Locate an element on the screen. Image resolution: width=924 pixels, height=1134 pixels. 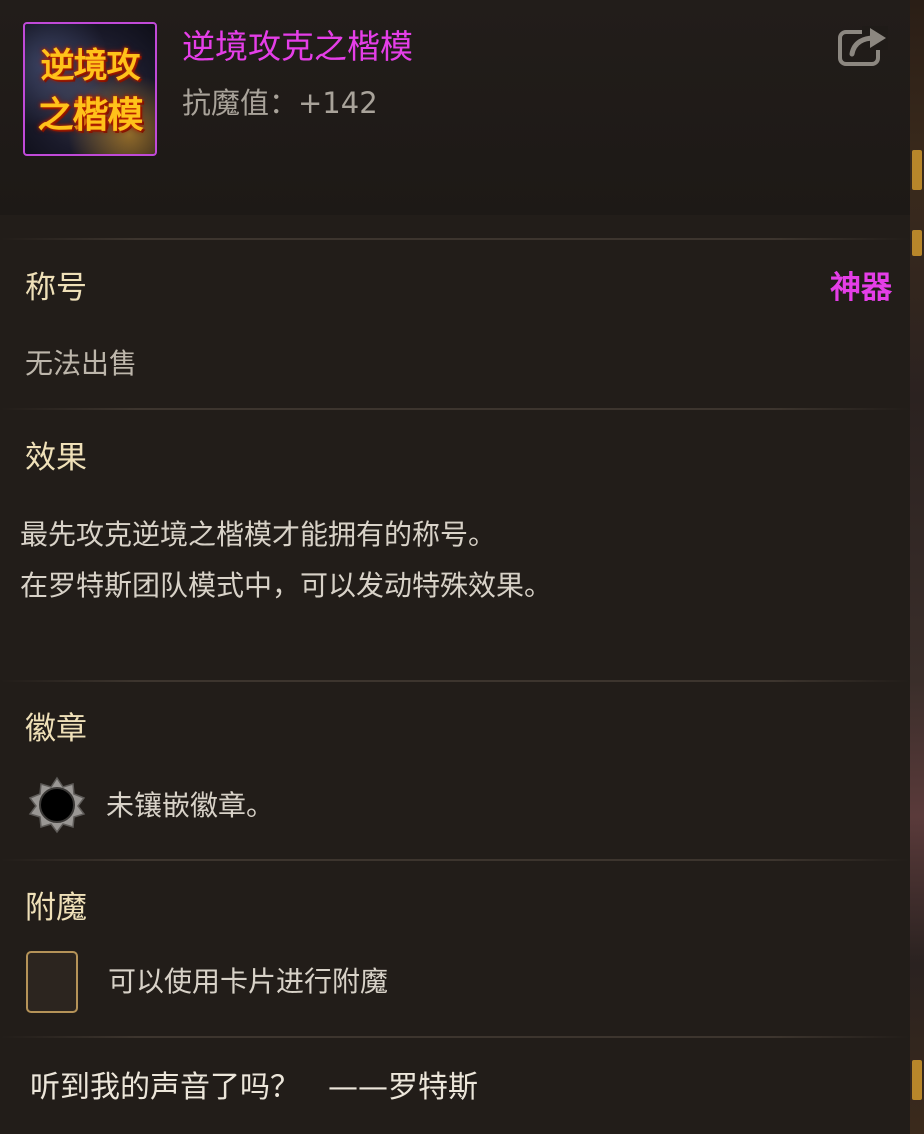
flavor-quote-author: ——罗特斯 is located at coordinates (403, 1087).